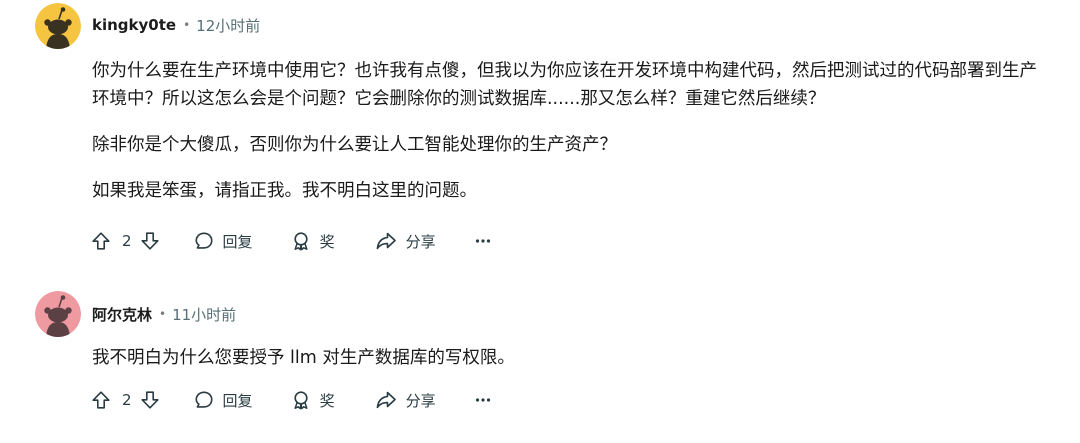 This screenshot has width=1080, height=443. What do you see at coordinates (354, 145) in the screenshot?
I see `comment-paragraph: 除非你是个大傻瓜，否则你为什么要让人工智能处理你的生产资产？` at bounding box center [354, 145].